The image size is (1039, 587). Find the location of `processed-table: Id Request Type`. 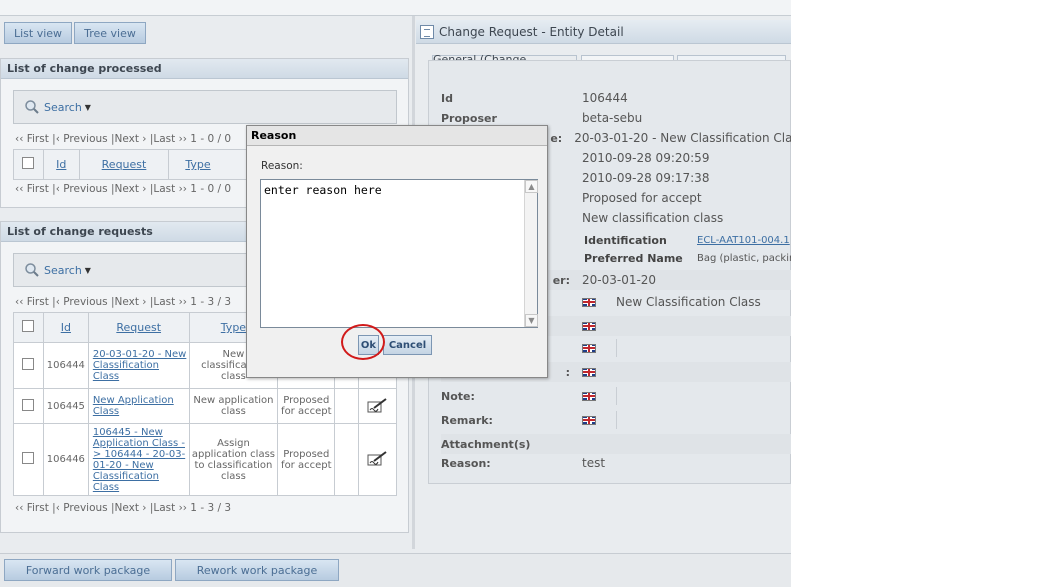

processed-table: Id Request Type is located at coordinates (133, 164).